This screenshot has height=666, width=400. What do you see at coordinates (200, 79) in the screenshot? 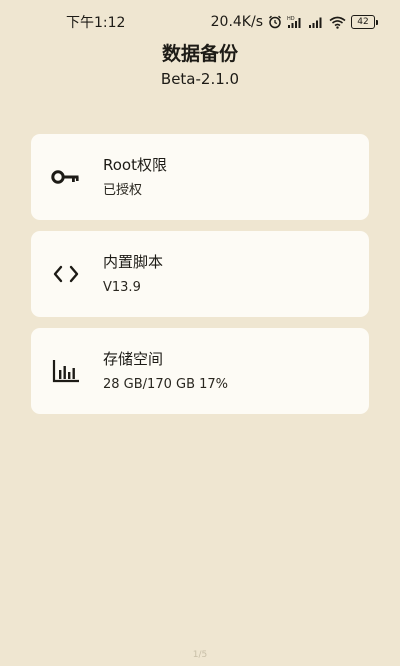
I see `app-version: Beta-2.1.0` at bounding box center [200, 79].